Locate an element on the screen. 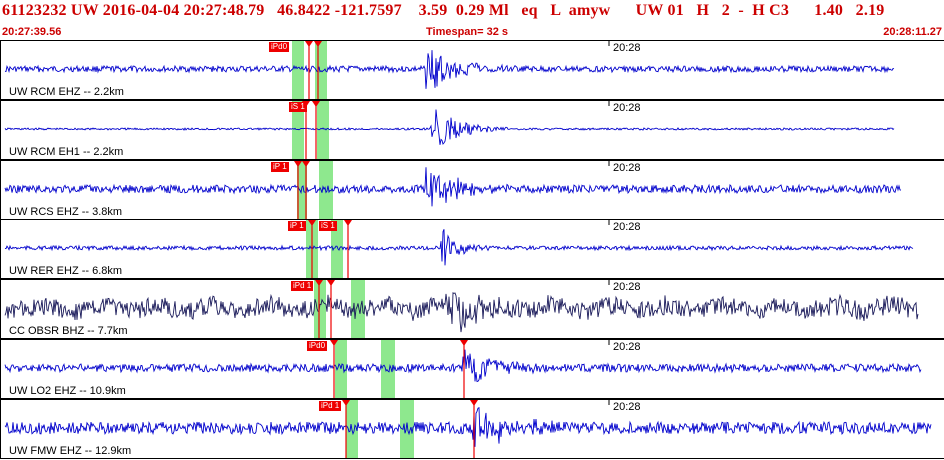  station-label: UW RER EHZ -- 6.8km is located at coordinates (66, 271).